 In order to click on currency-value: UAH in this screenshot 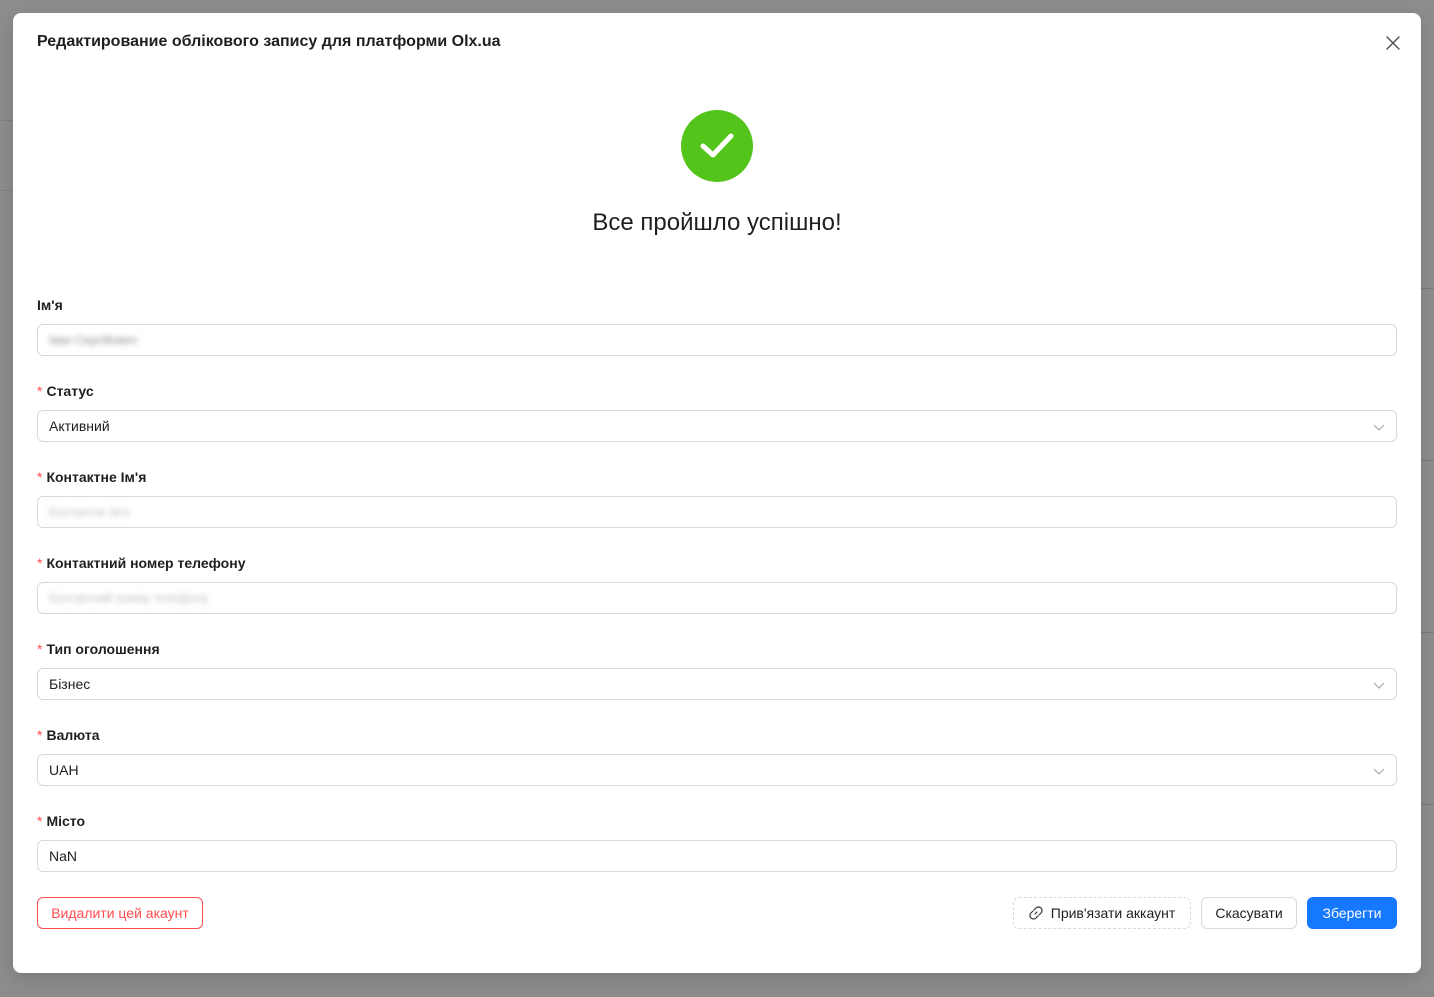, I will do `click(64, 770)`.